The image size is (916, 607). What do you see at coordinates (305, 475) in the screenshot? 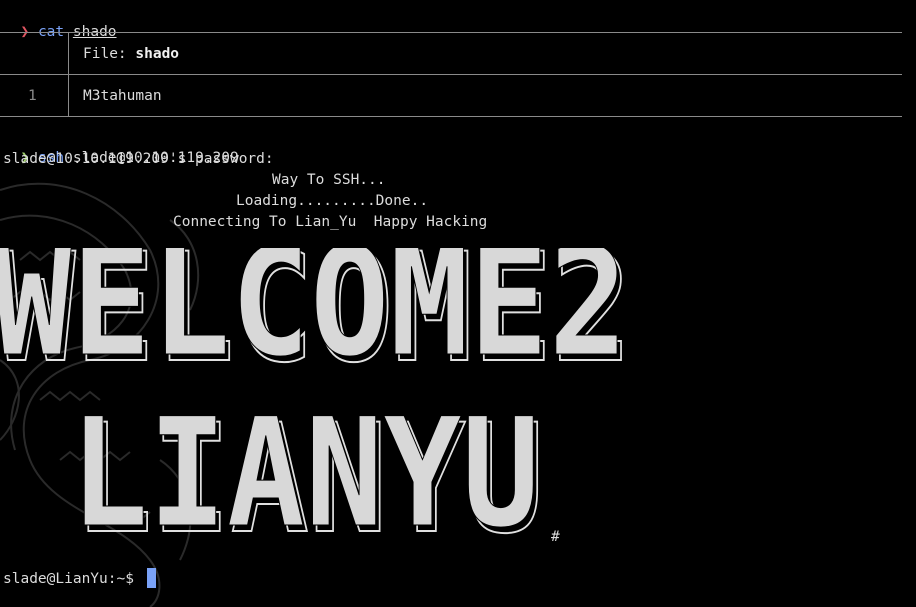
I see `banner-lianyu-text-fill: LIANYU` at bounding box center [305, 475].